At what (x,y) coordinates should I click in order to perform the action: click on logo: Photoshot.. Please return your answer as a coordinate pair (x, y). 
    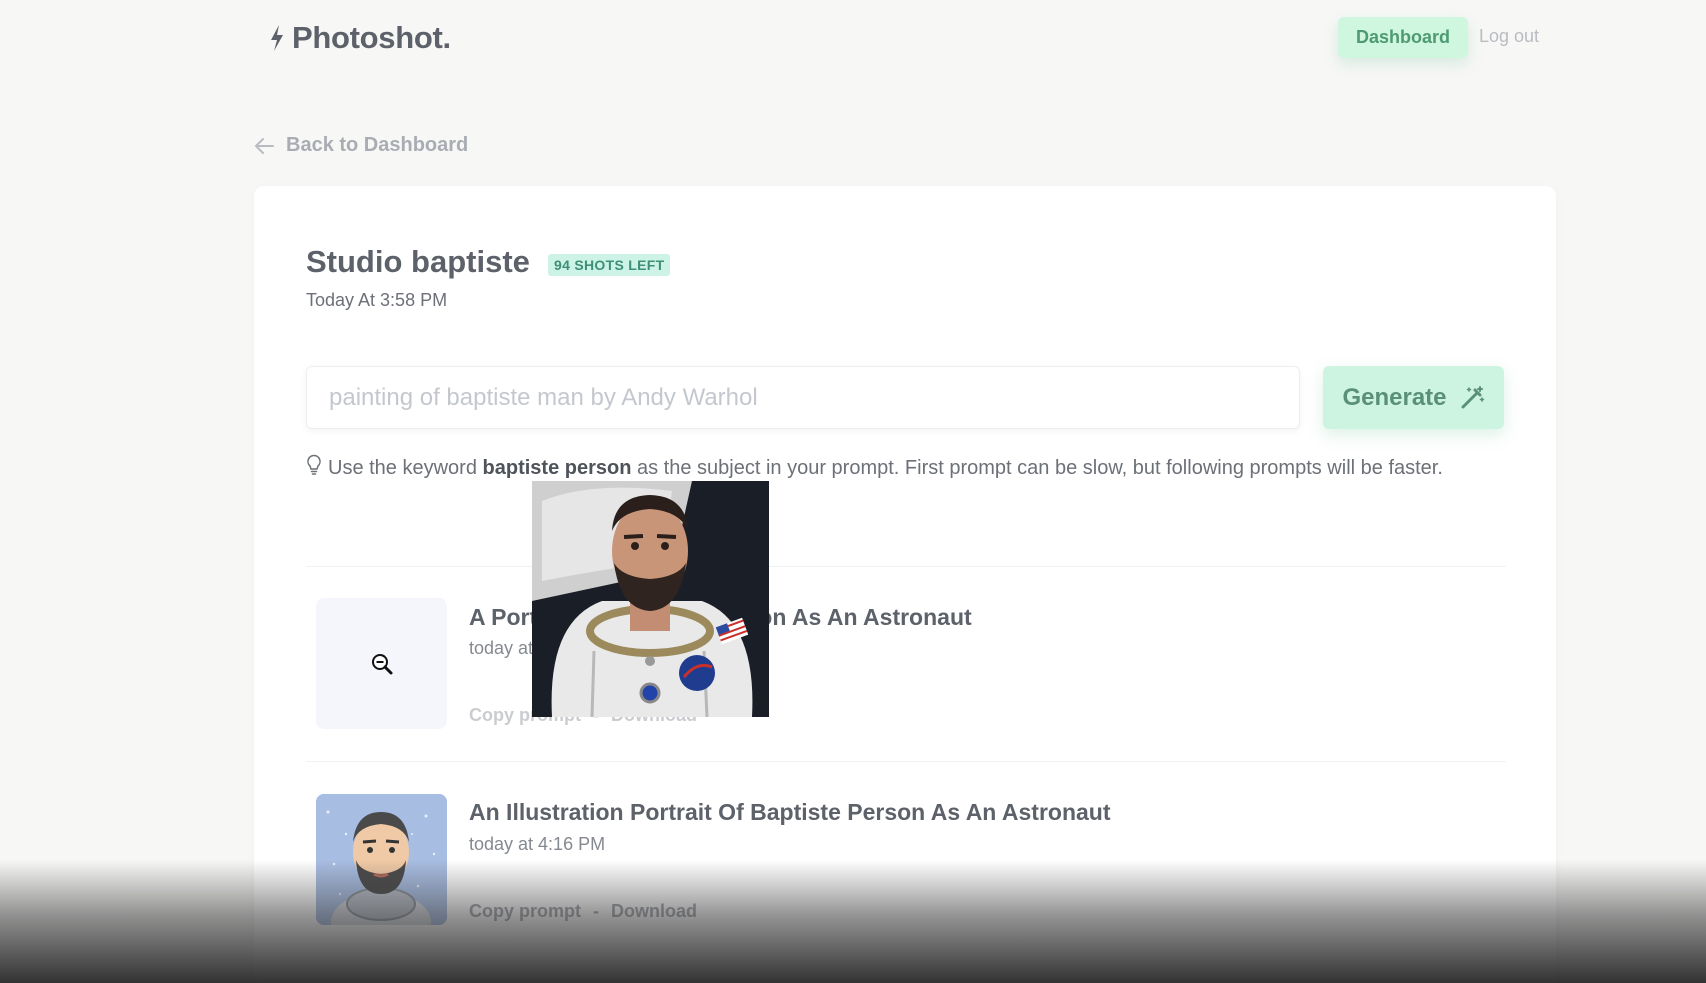
    Looking at the image, I should click on (359, 38).